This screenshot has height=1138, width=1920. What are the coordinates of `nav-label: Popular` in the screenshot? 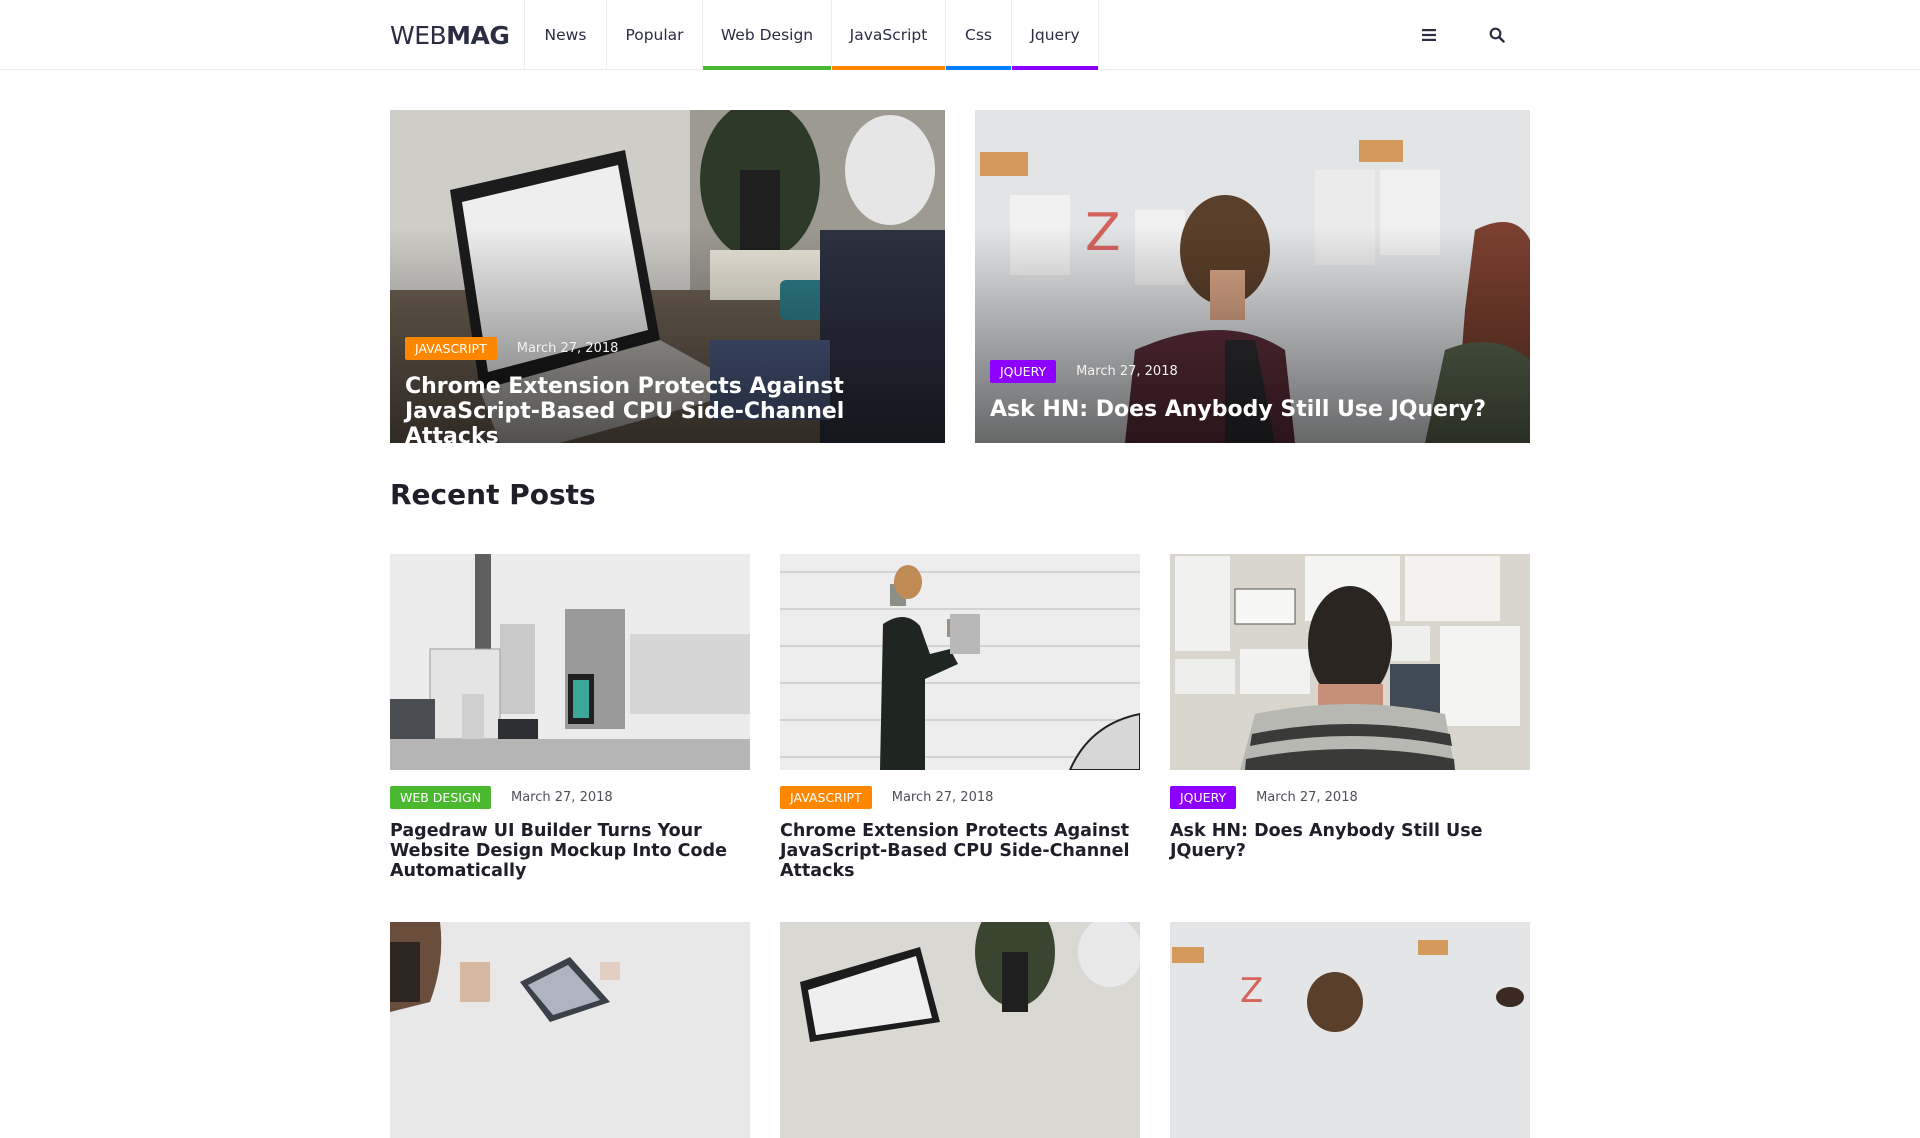 It's located at (654, 35).